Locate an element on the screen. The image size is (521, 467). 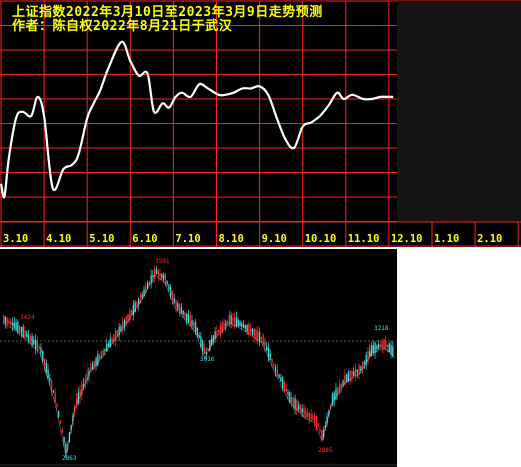
price-annotation: 3591 is located at coordinates (162, 261).